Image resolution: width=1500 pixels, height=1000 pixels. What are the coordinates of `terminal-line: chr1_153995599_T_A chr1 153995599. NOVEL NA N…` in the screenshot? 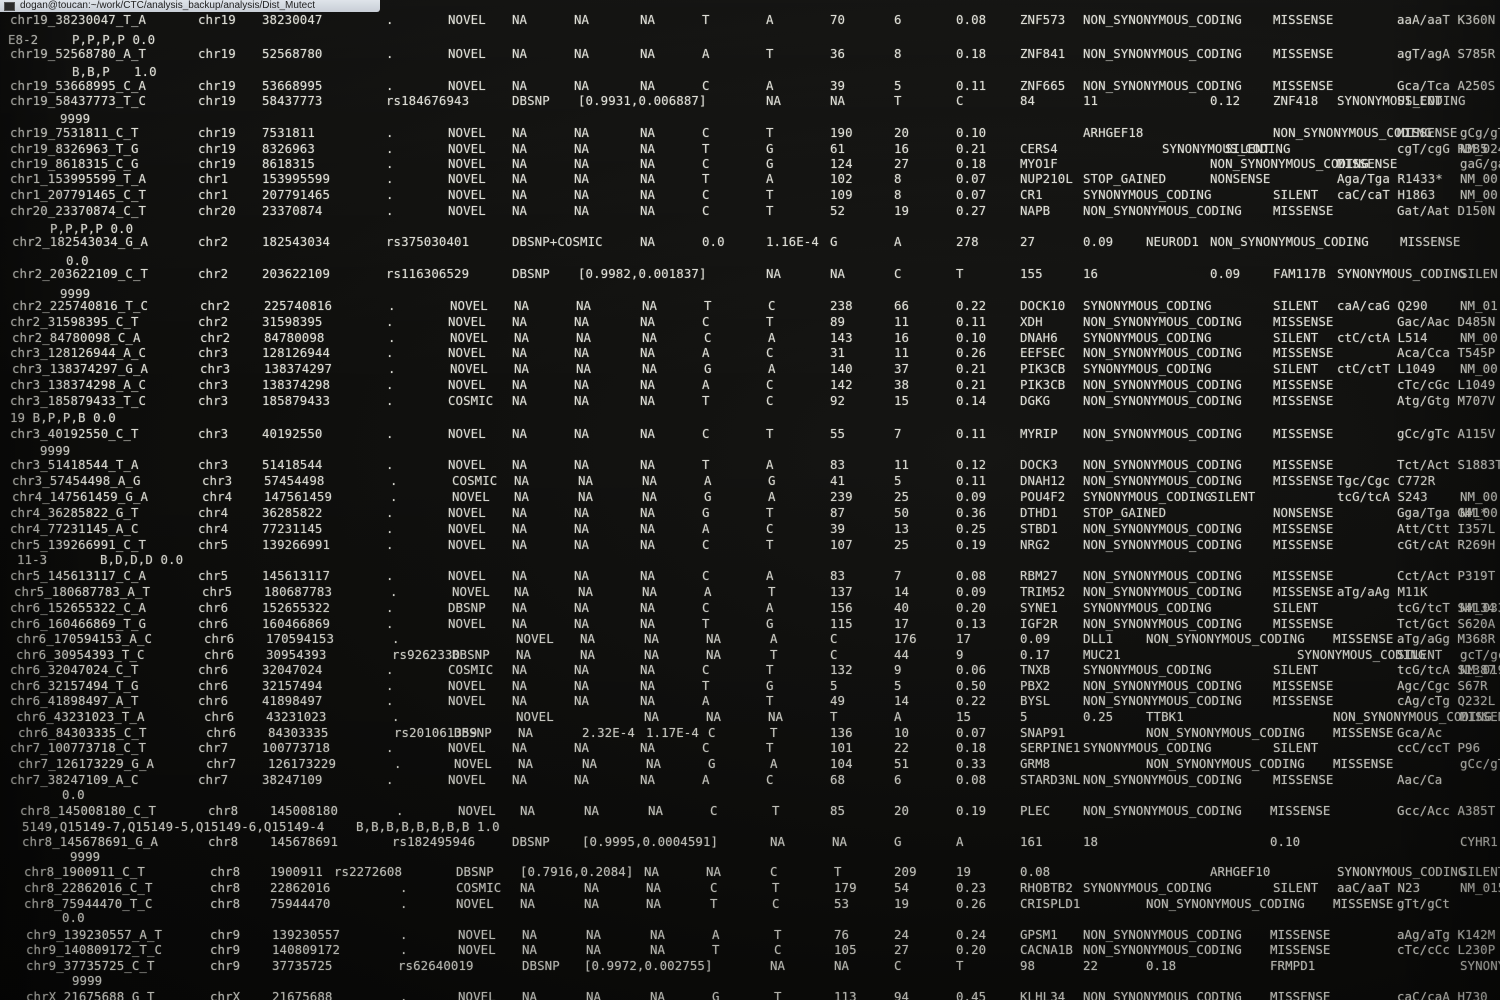 It's located at (750, 178).